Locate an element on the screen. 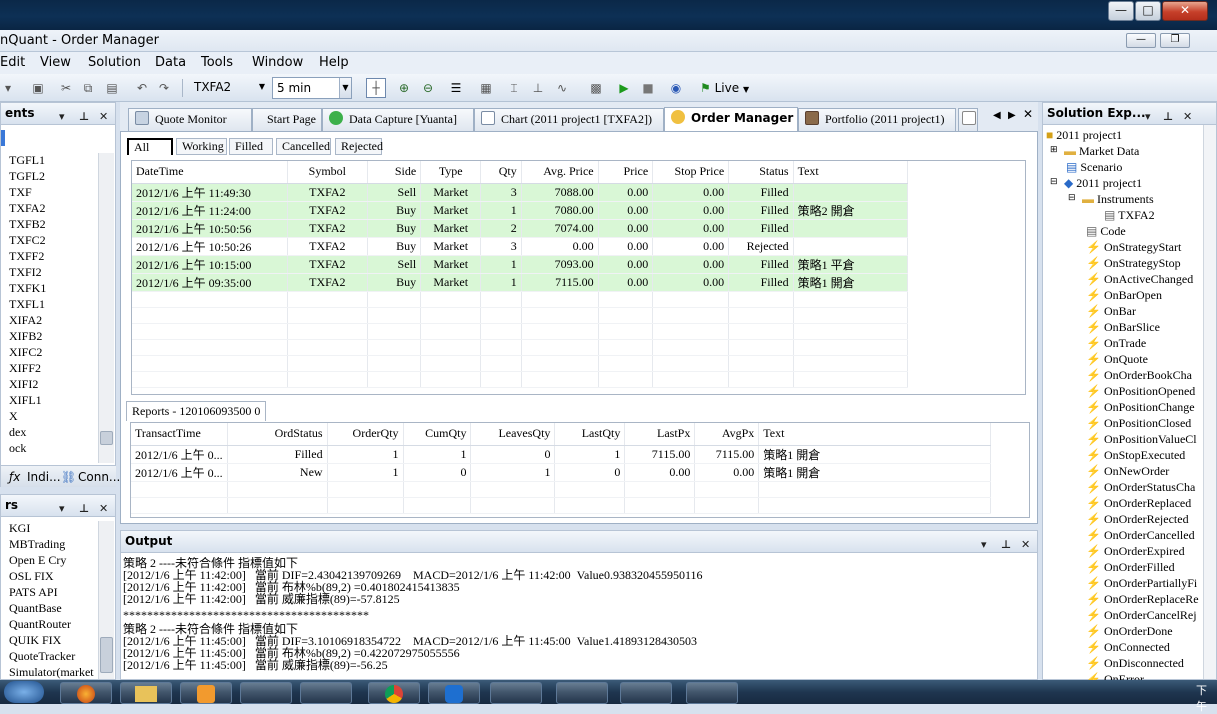  cut-icon: ✂ is located at coordinates (66, 88).